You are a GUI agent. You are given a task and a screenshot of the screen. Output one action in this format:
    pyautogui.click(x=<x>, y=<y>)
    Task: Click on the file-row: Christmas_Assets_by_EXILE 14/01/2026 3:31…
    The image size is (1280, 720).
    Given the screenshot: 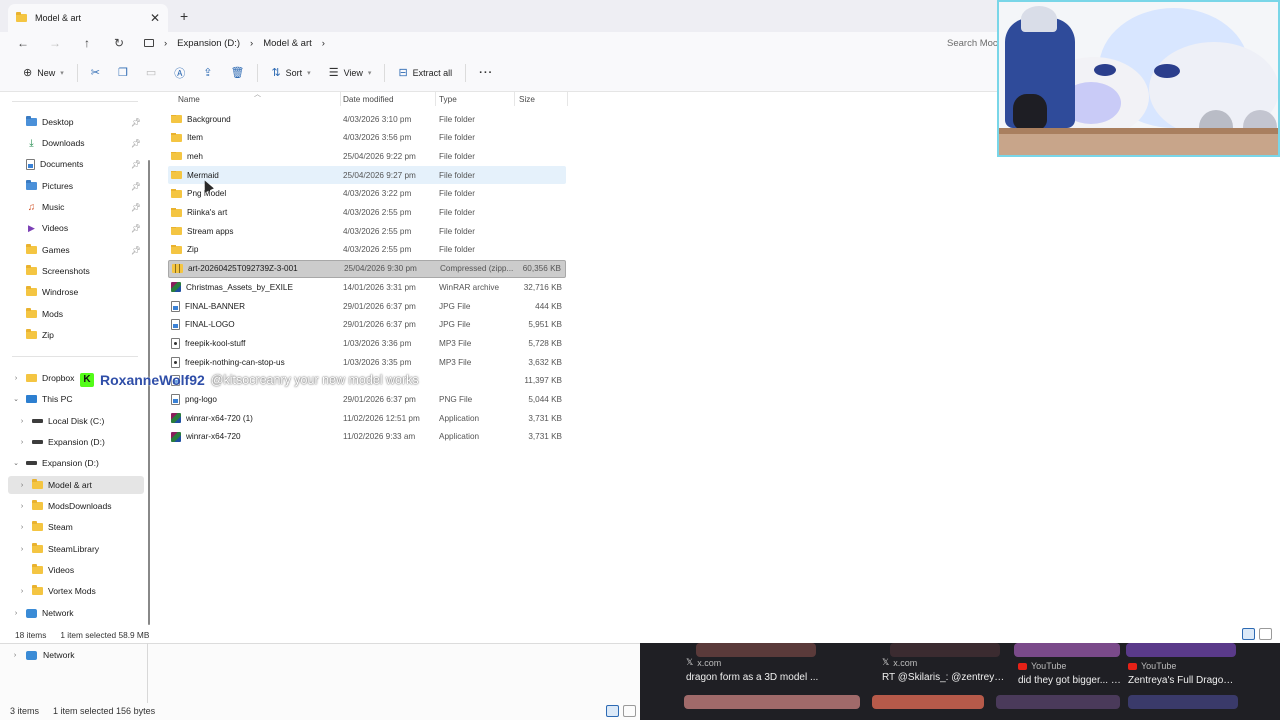 What is the action you would take?
    pyautogui.click(x=367, y=287)
    